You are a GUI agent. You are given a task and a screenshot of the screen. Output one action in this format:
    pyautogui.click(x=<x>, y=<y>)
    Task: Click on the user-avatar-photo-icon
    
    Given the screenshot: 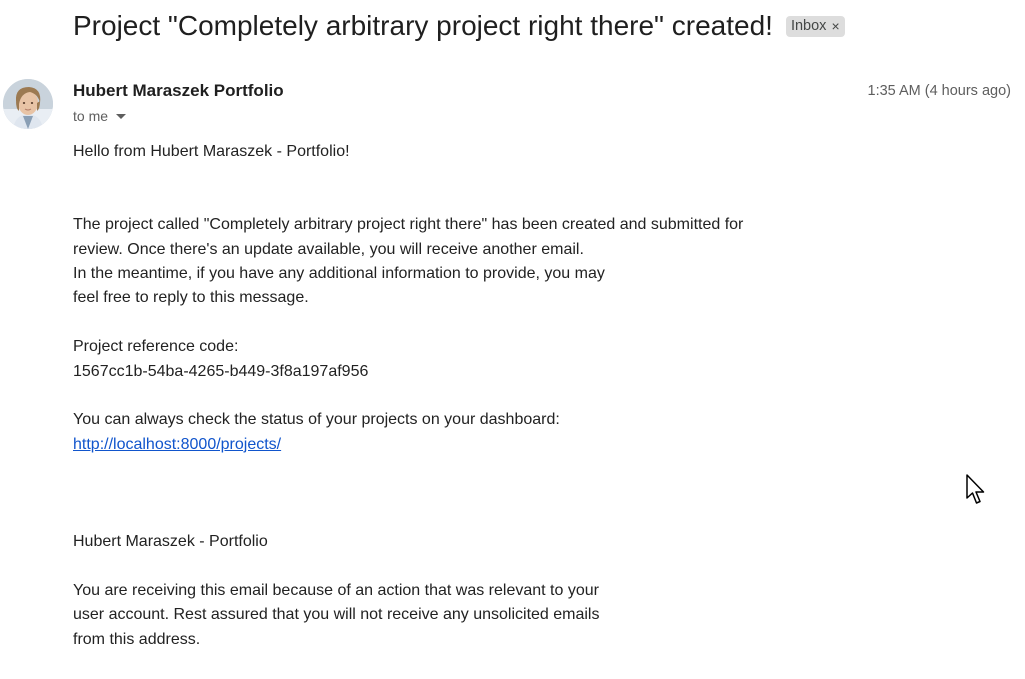 What is the action you would take?
    pyautogui.click(x=28, y=104)
    